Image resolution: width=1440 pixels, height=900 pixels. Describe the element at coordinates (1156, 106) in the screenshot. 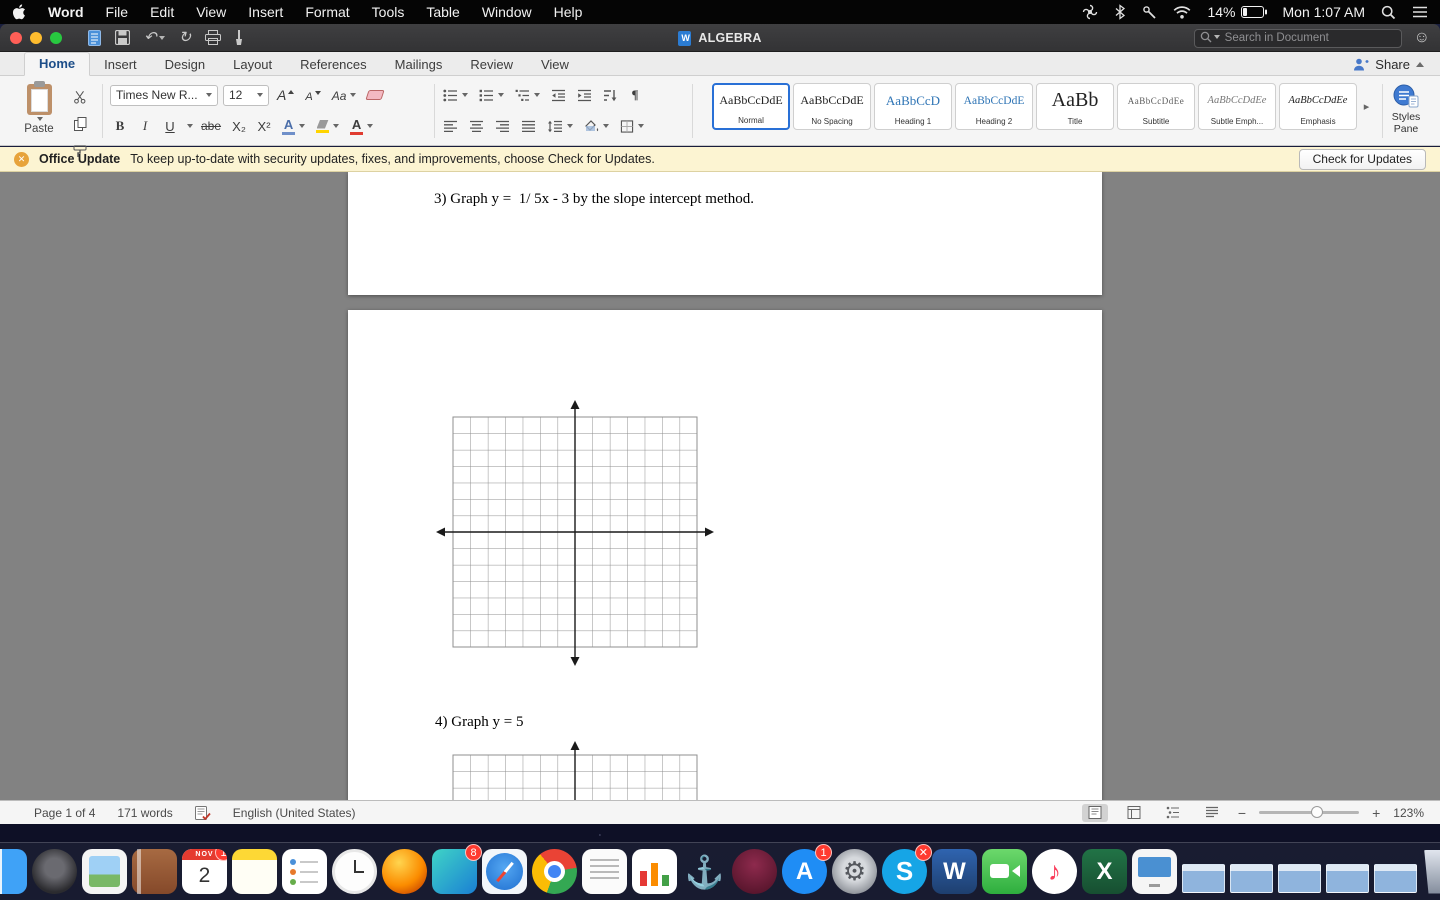

I see `style-subtitle: AaBbCcDdEe Subtitle` at that location.